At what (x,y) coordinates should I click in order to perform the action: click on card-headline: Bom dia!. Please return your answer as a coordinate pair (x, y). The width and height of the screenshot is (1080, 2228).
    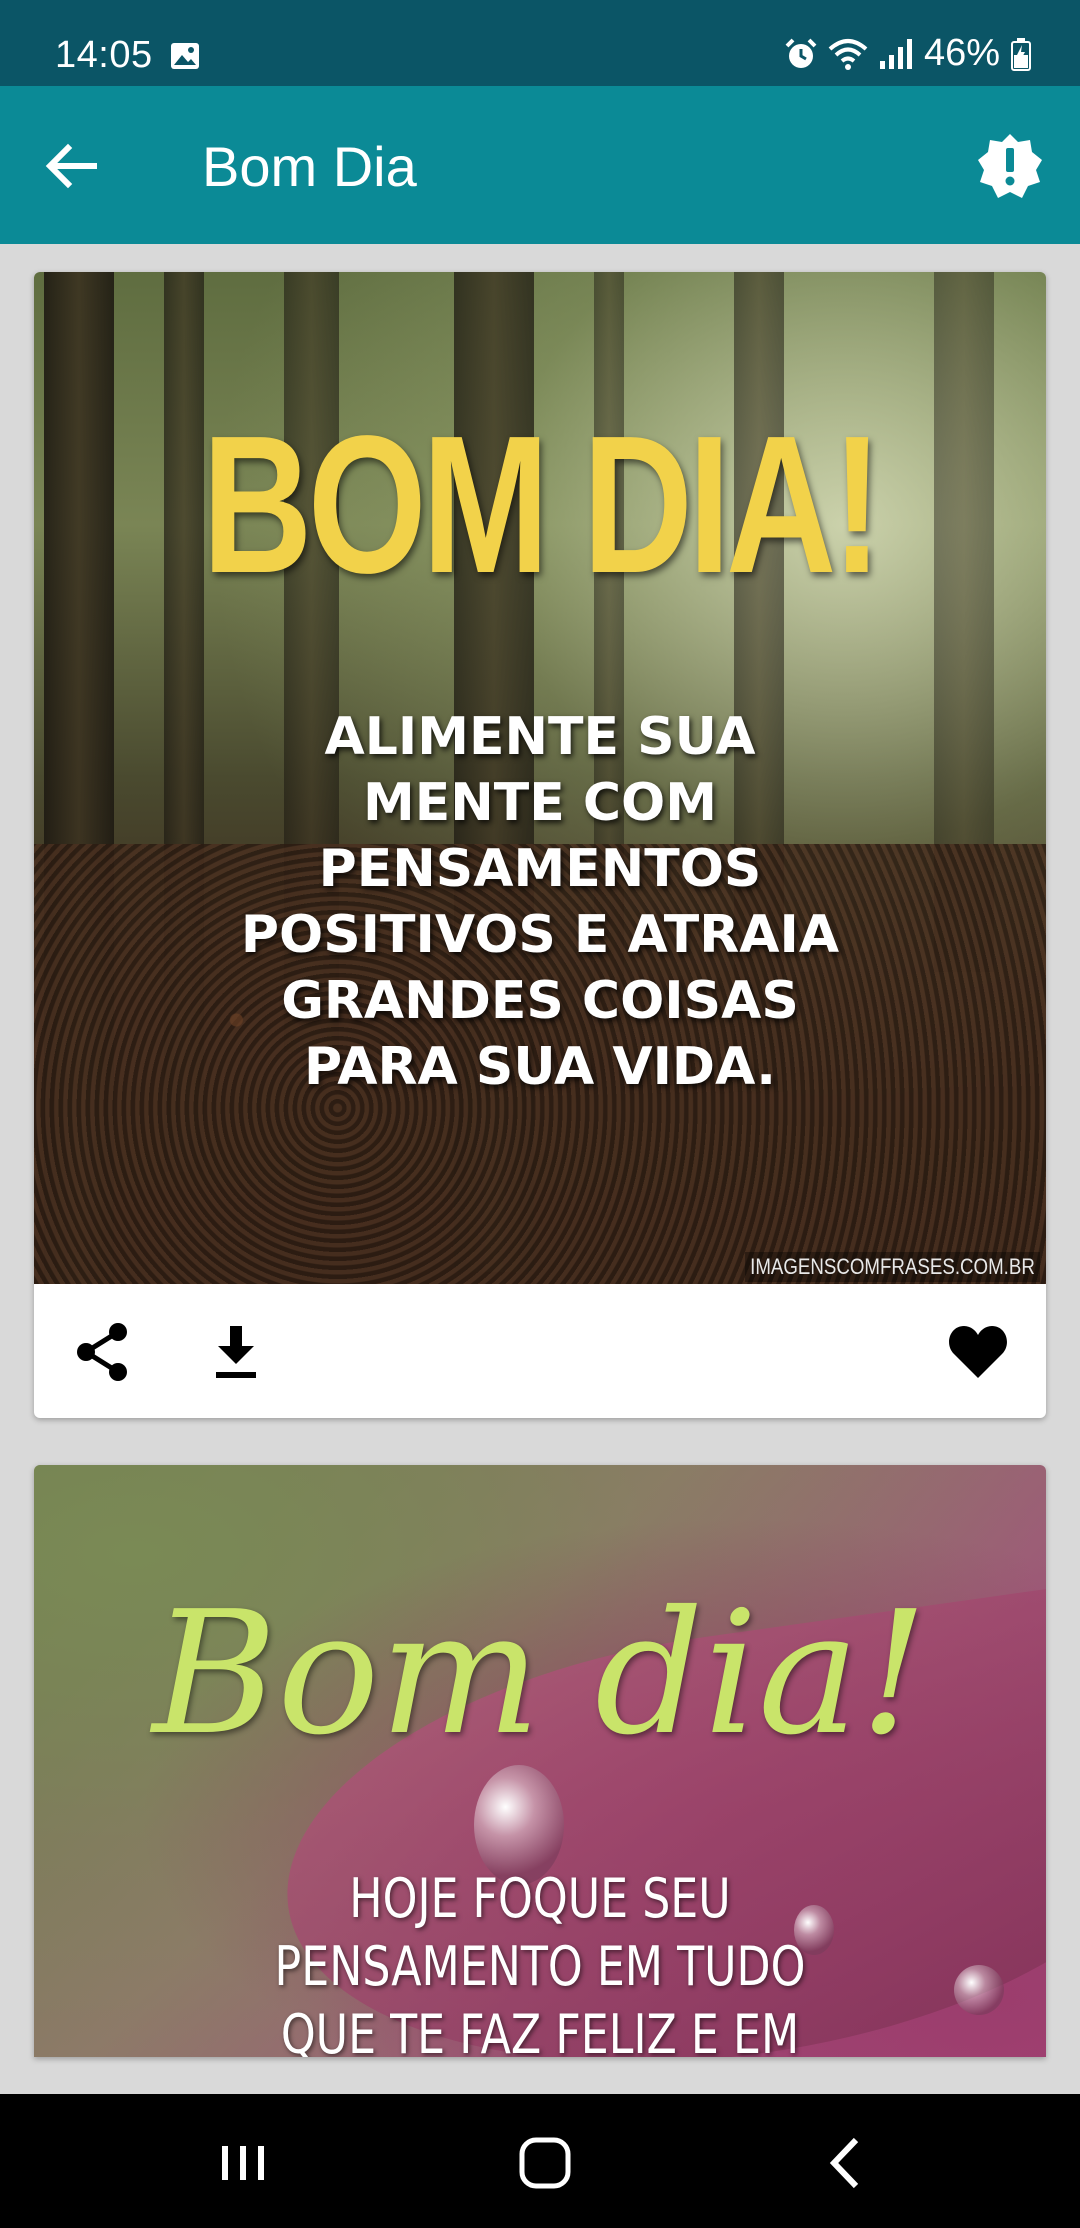
    Looking at the image, I should click on (540, 1674).